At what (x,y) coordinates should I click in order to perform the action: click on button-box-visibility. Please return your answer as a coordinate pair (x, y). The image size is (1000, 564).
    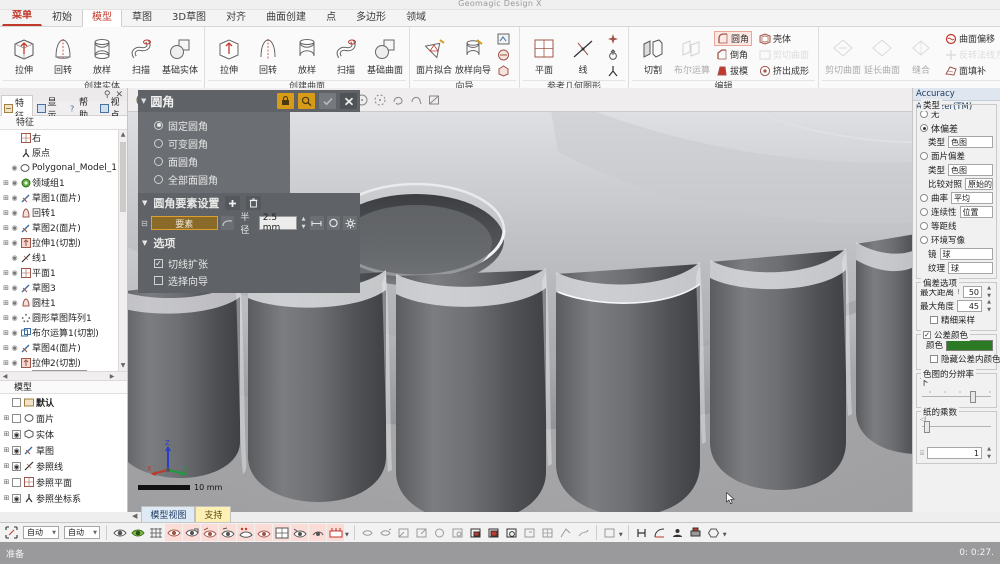
    Looking at the image, I should click on (335, 532).